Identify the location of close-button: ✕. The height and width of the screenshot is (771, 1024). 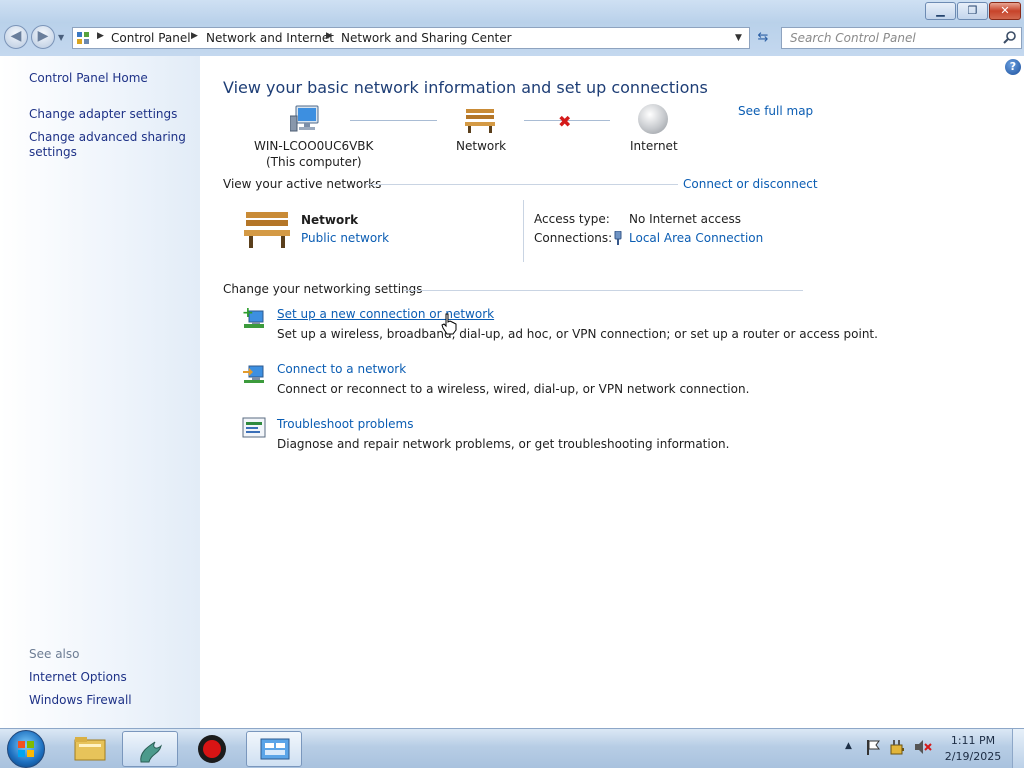
(1005, 11).